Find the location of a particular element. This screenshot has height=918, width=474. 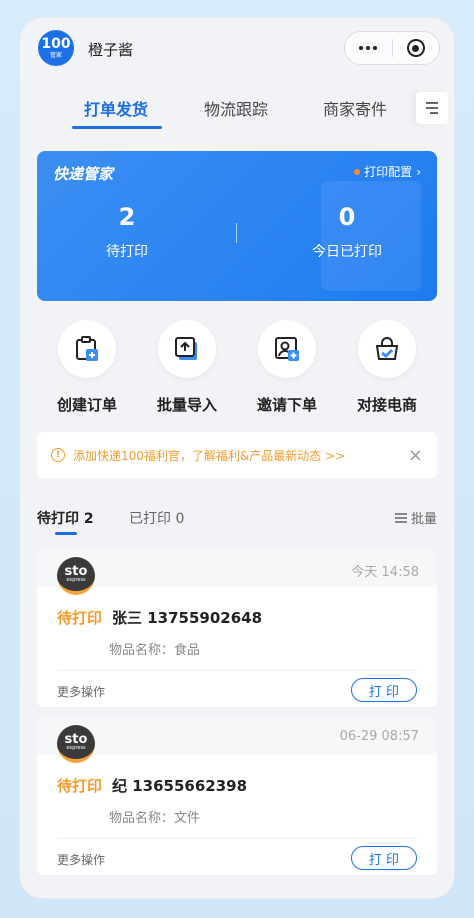

tab-logistics-track: 物流跟踪 is located at coordinates (236, 108).